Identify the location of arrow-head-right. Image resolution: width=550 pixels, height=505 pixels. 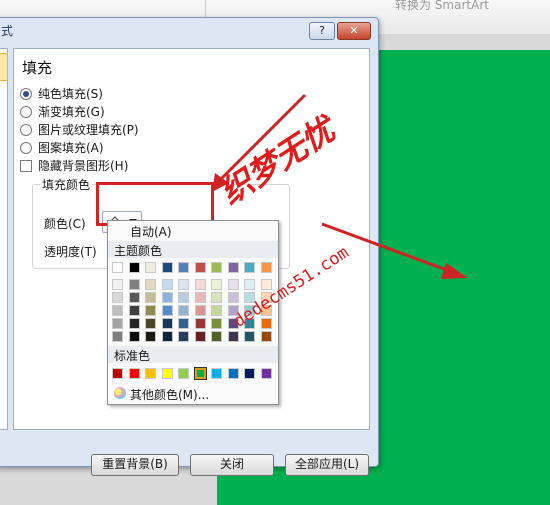
(454, 271).